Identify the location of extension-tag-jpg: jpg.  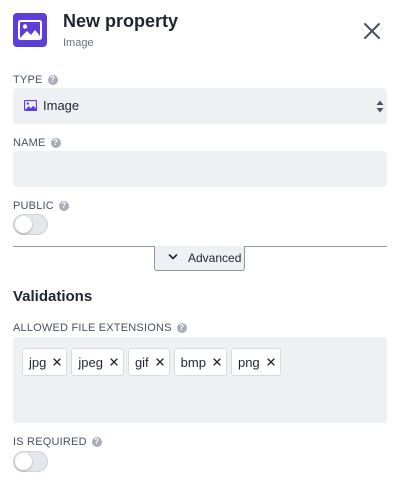
(45, 362).